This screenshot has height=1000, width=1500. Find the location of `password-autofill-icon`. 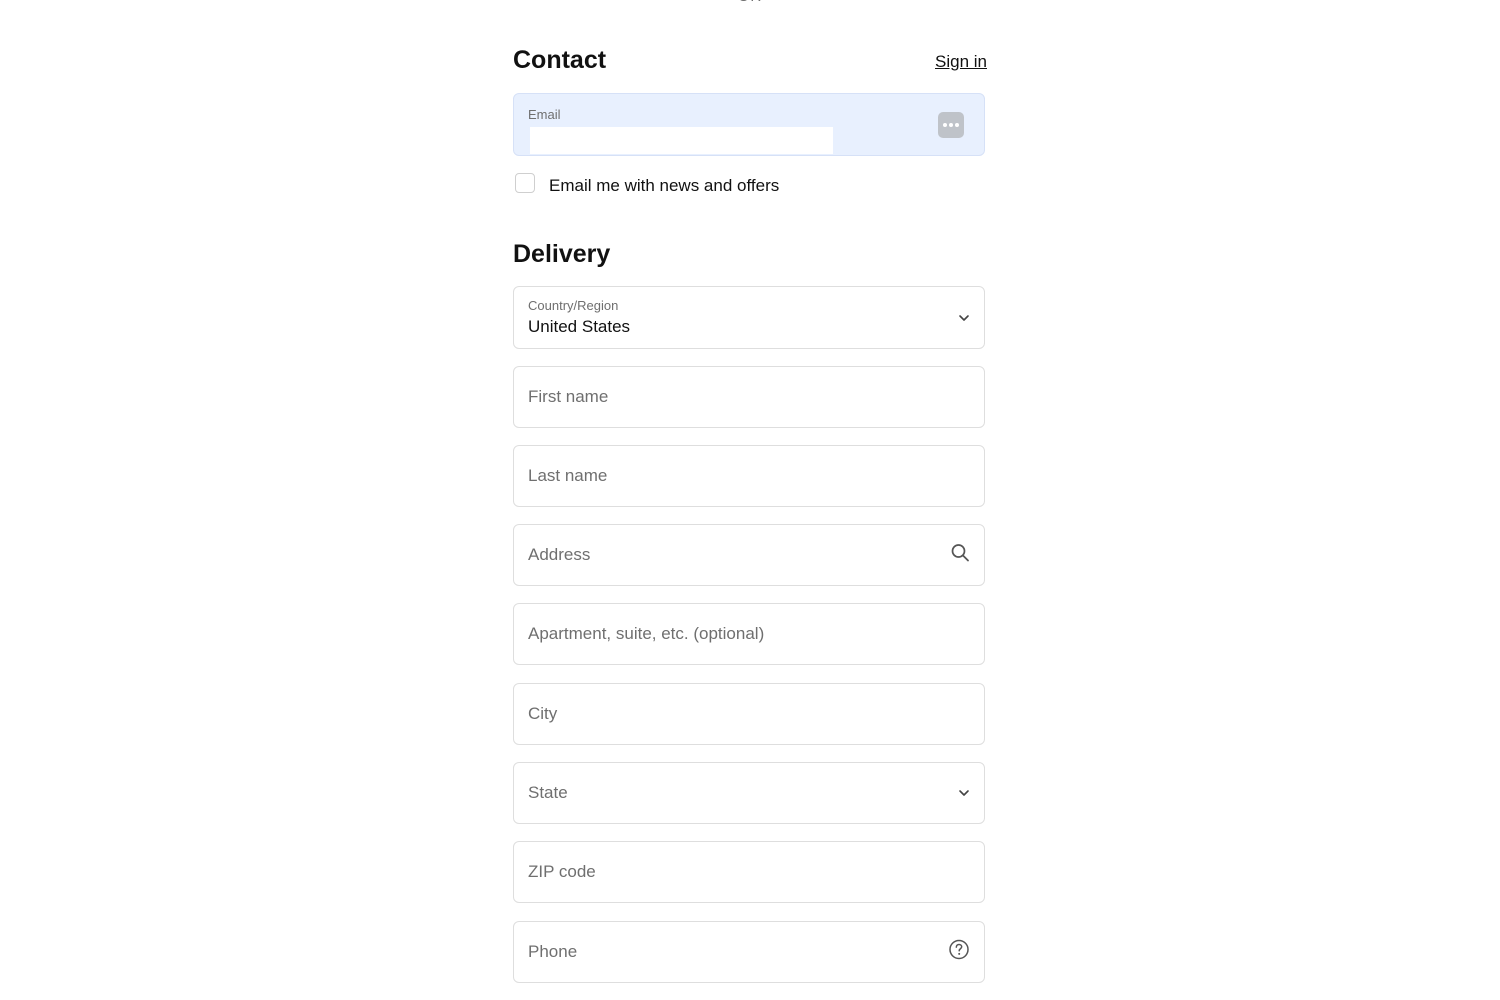

password-autofill-icon is located at coordinates (951, 125).